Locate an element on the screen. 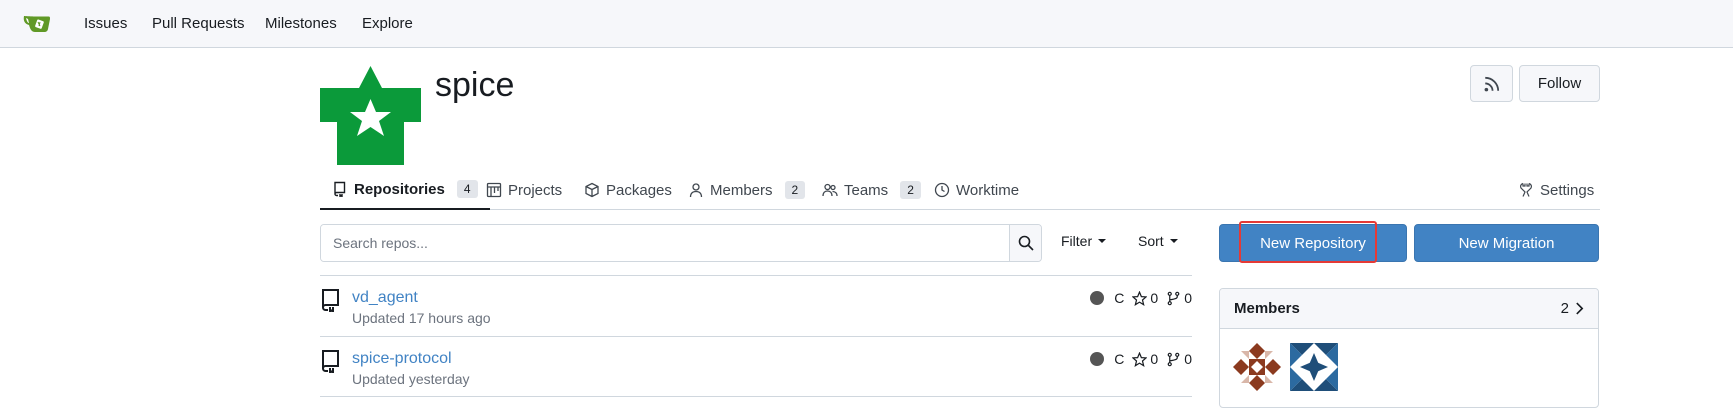 This screenshot has width=1733, height=408. follow-button: Follow is located at coordinates (1559, 83).